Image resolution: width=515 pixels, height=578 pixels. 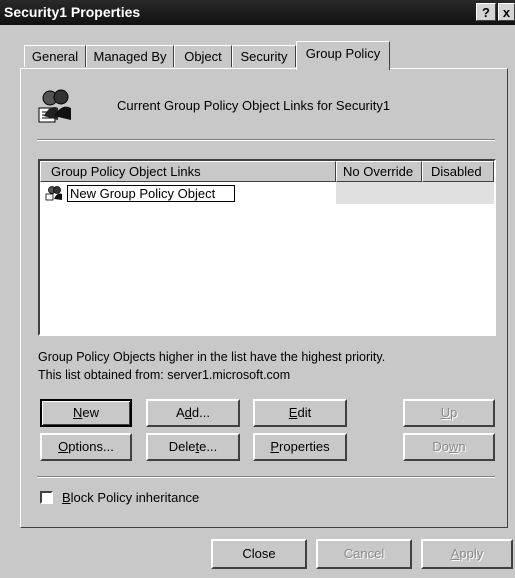 I want to click on window-title: Security1 Properties, so click(x=72, y=12).